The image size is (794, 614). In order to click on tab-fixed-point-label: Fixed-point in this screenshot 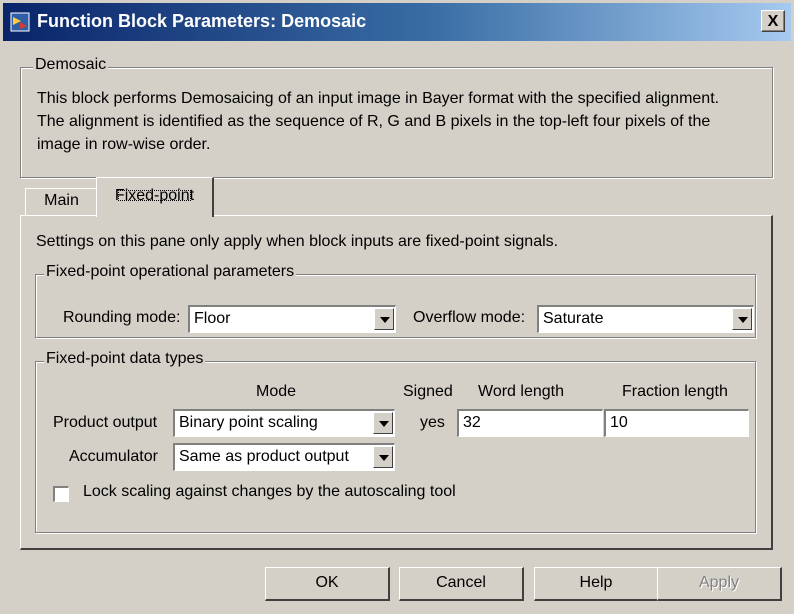, I will do `click(154, 195)`.